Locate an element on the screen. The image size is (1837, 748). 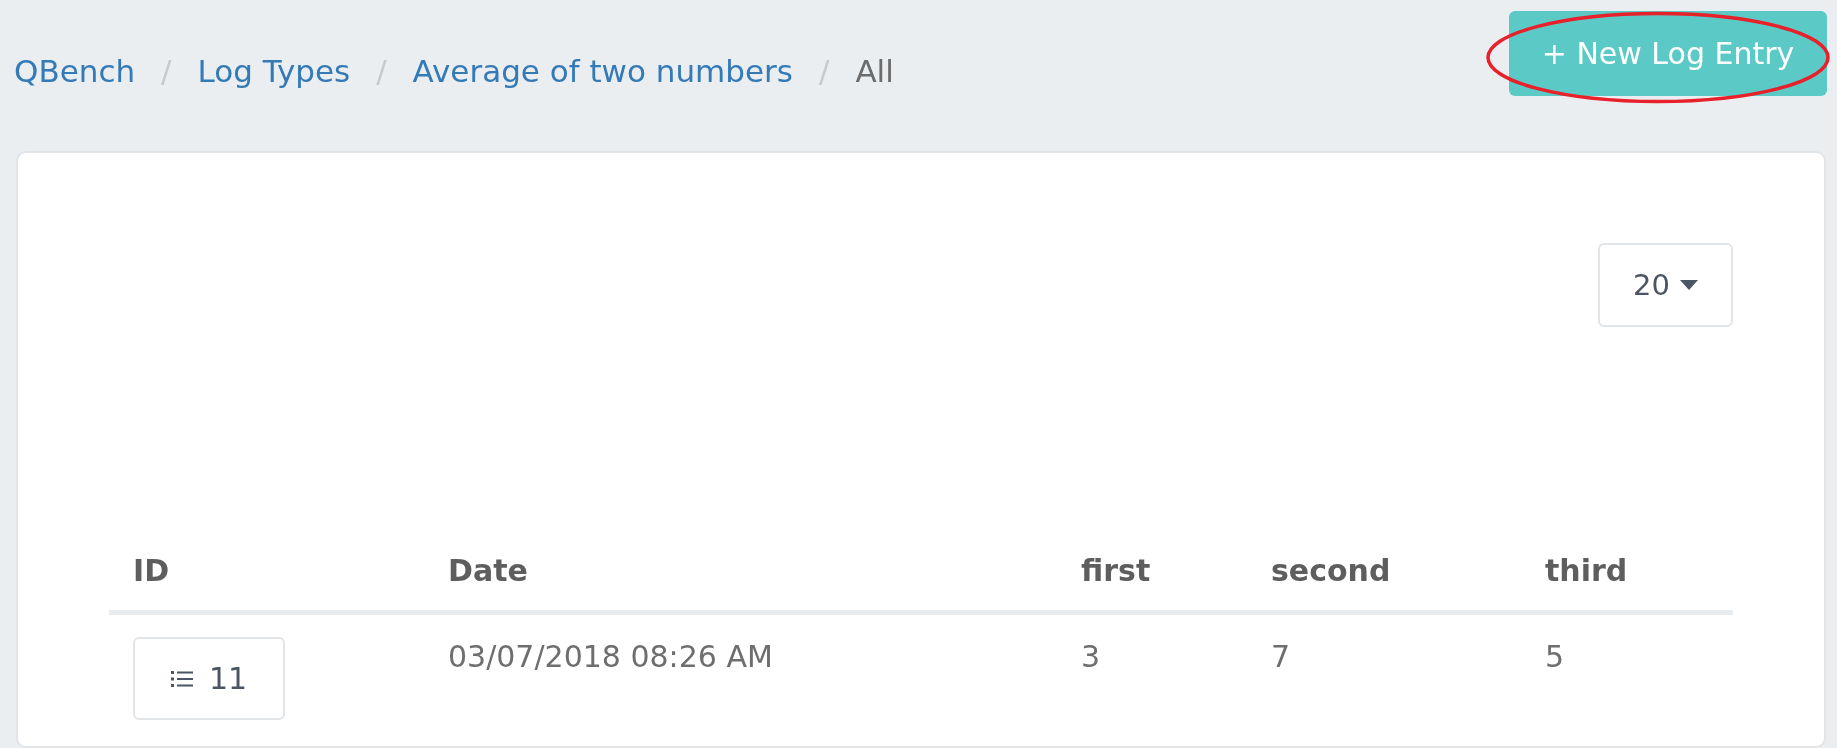
new-log-entry-button: + New Log Entry is located at coordinates (1668, 53).